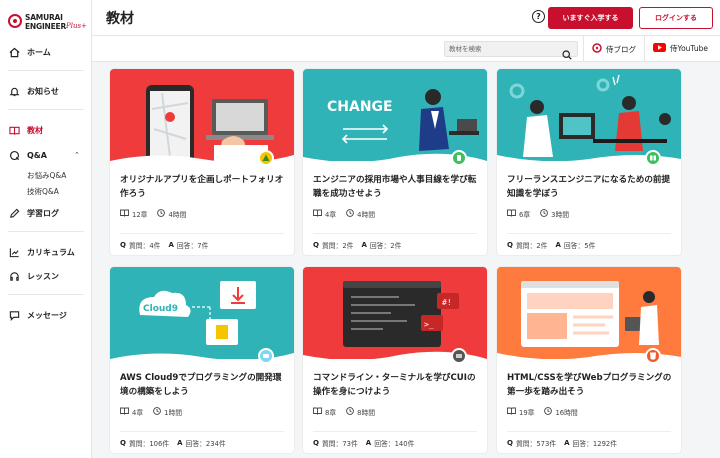 The image size is (720, 458). Describe the element at coordinates (595, 444) in the screenshot. I see `answer-count: 回答：1292件` at that location.